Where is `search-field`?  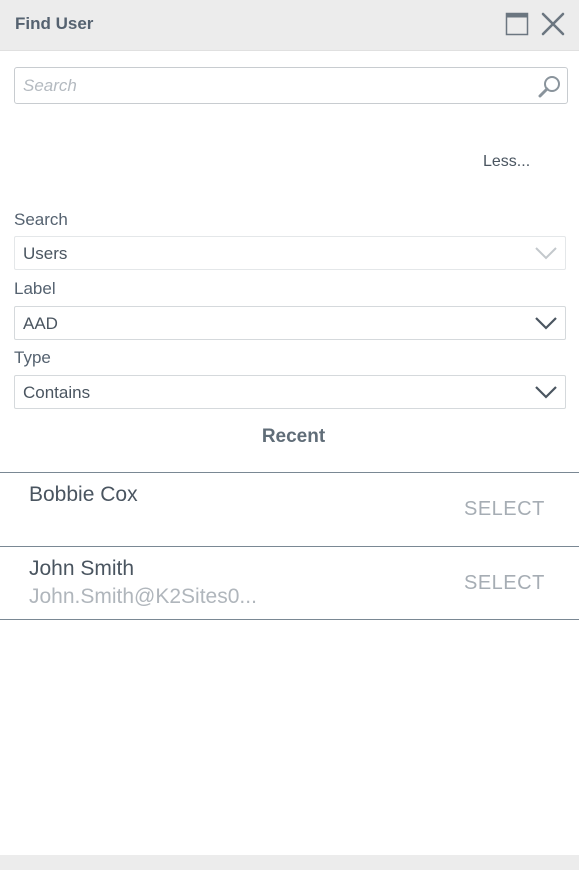
search-field is located at coordinates (291, 85).